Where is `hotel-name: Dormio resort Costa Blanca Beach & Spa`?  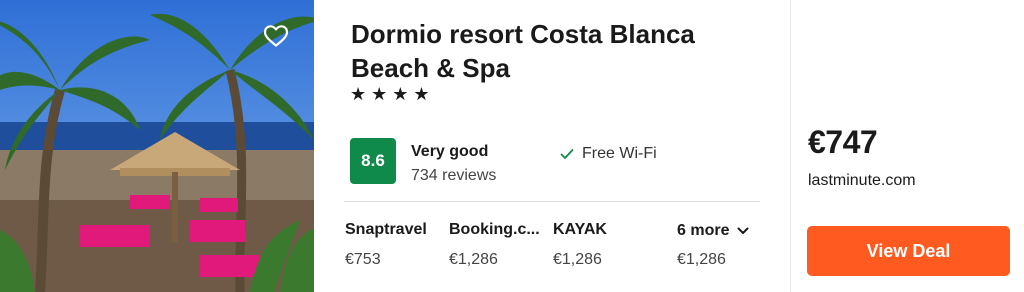 hotel-name: Dormio resort Costa Blanca Beach & Spa is located at coordinates (561, 51).